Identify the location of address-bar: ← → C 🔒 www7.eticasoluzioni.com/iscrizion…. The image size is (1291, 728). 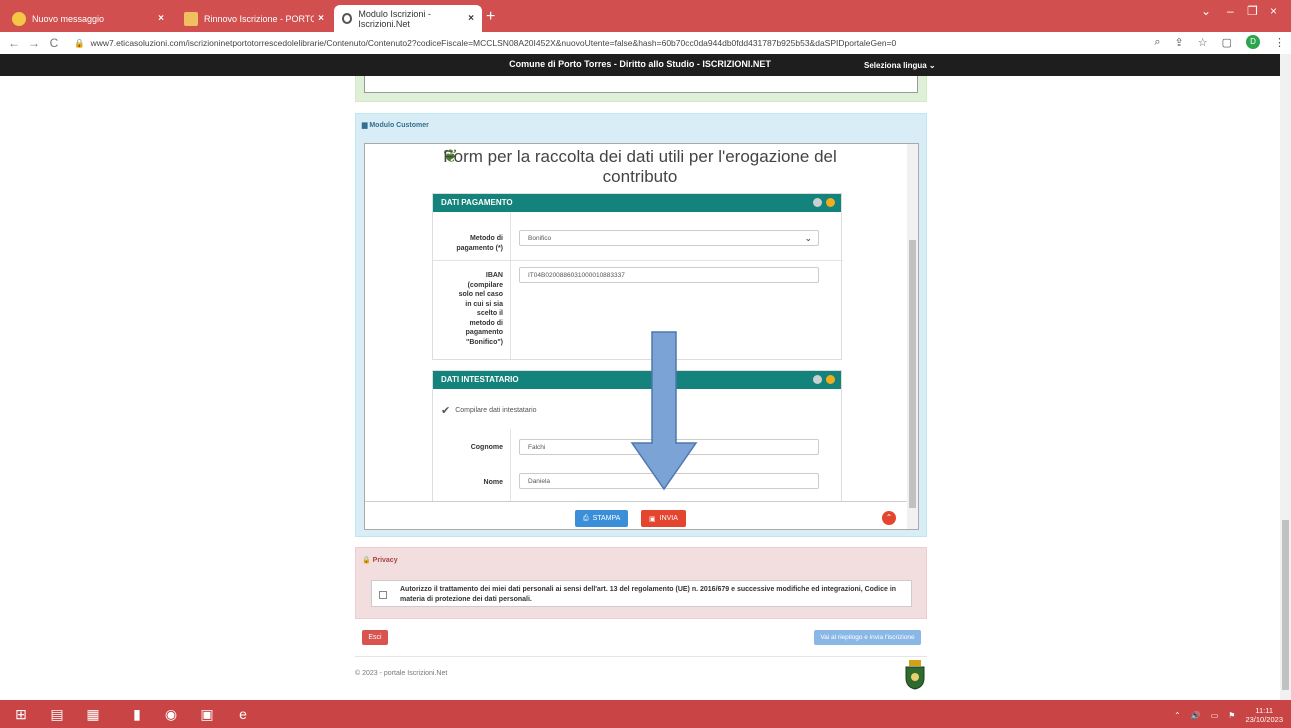
(645, 43).